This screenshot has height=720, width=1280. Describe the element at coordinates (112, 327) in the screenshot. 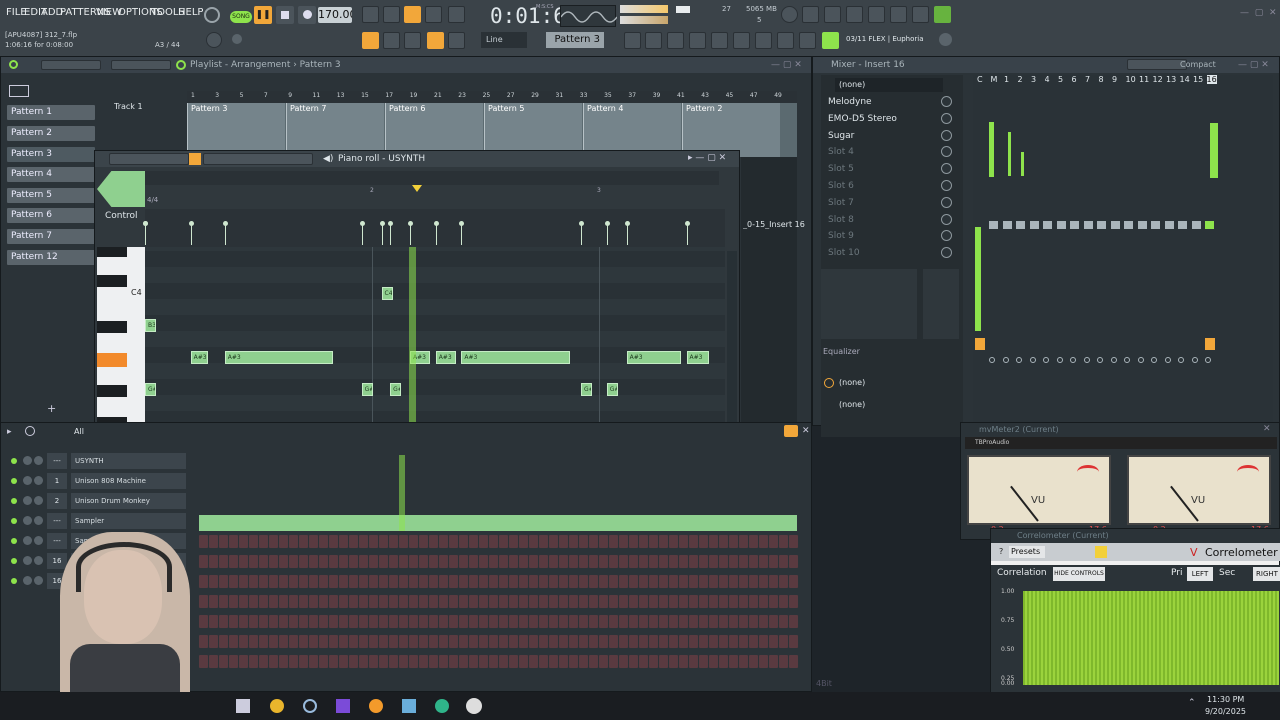

I see `black-key` at that location.